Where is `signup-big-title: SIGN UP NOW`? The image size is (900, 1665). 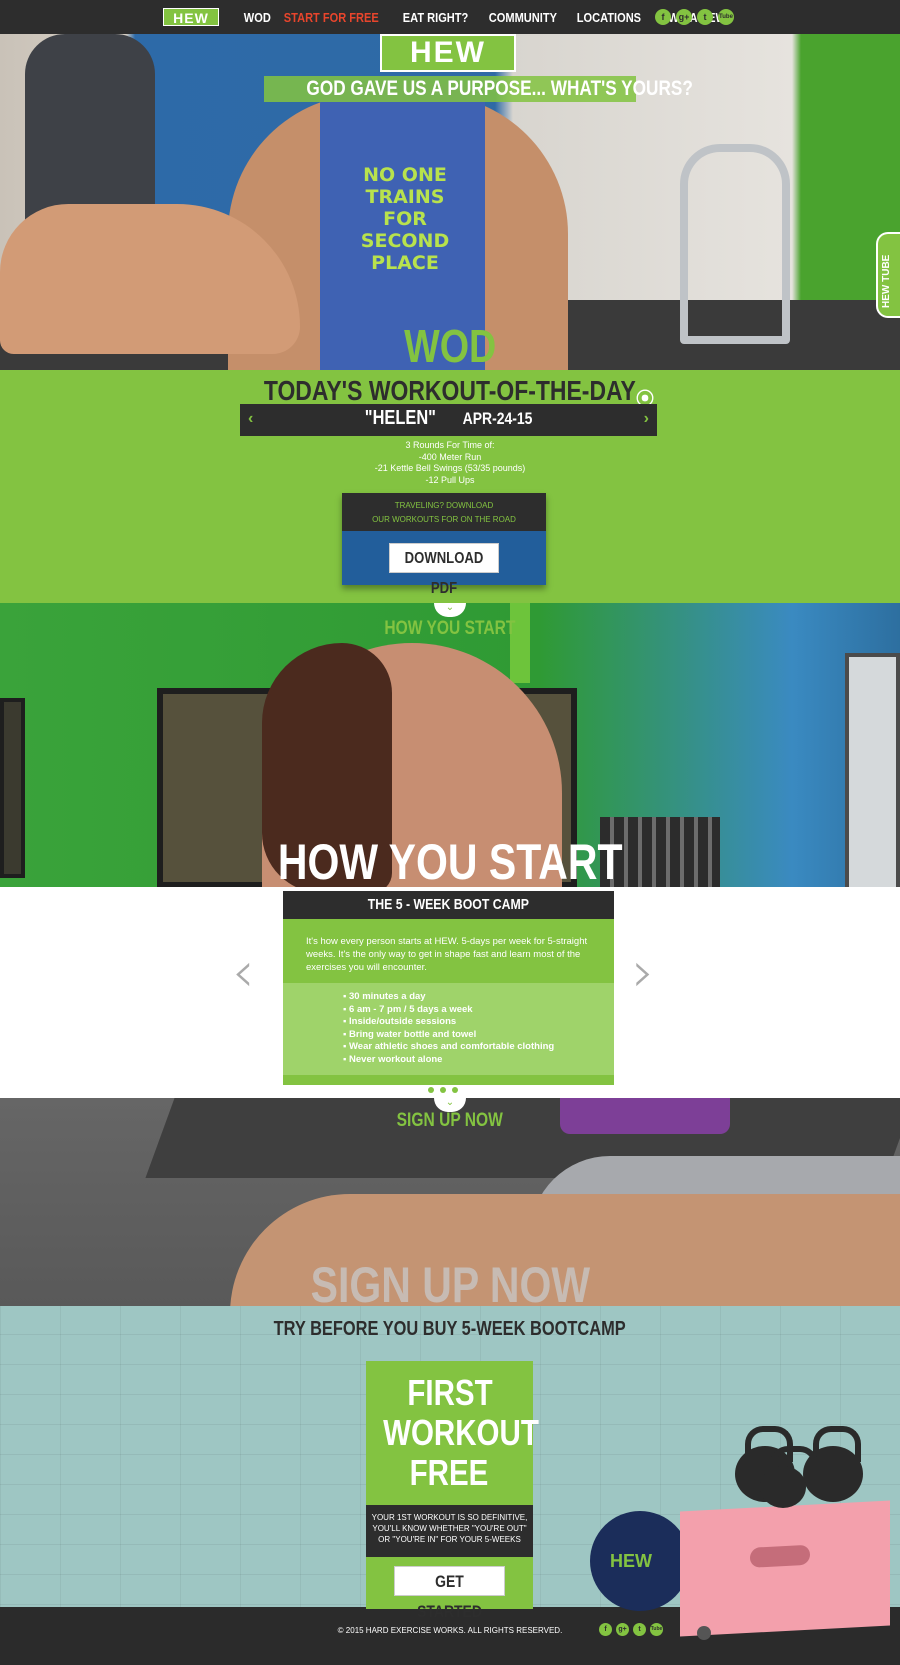 signup-big-title: SIGN UP NOW is located at coordinates (450, 1281).